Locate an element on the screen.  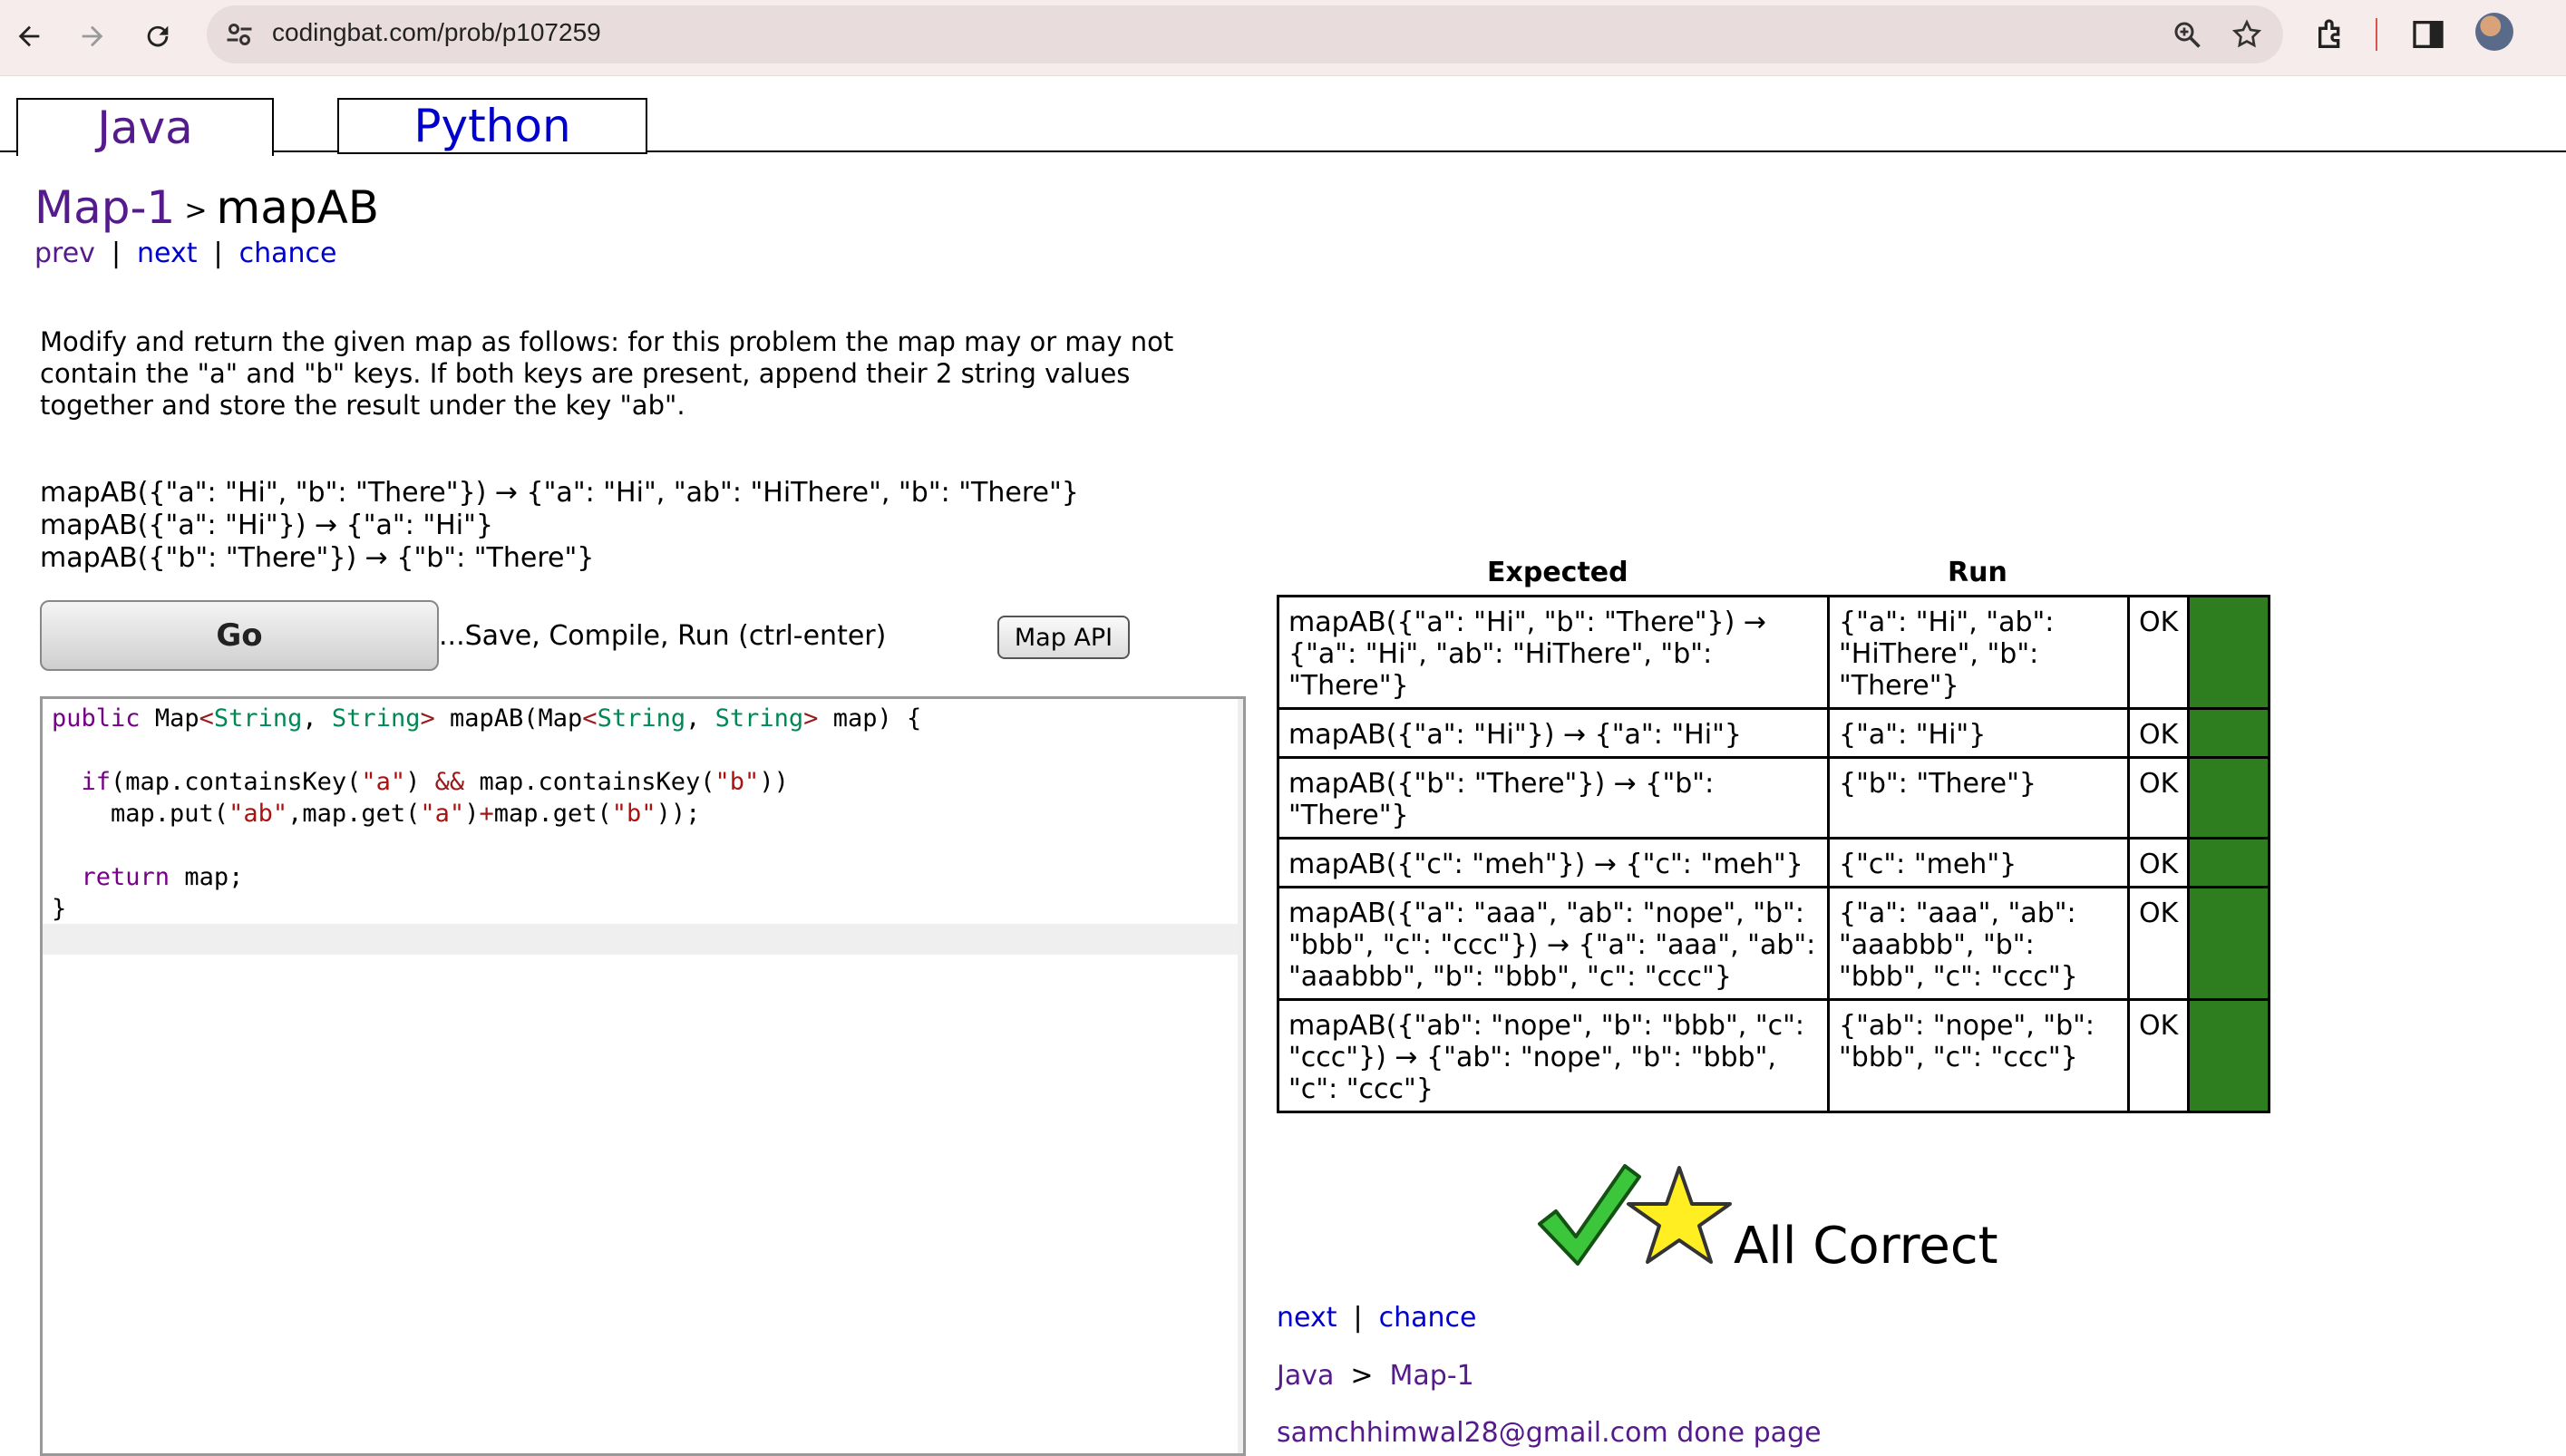
verdict-icons is located at coordinates (1635, 1215).